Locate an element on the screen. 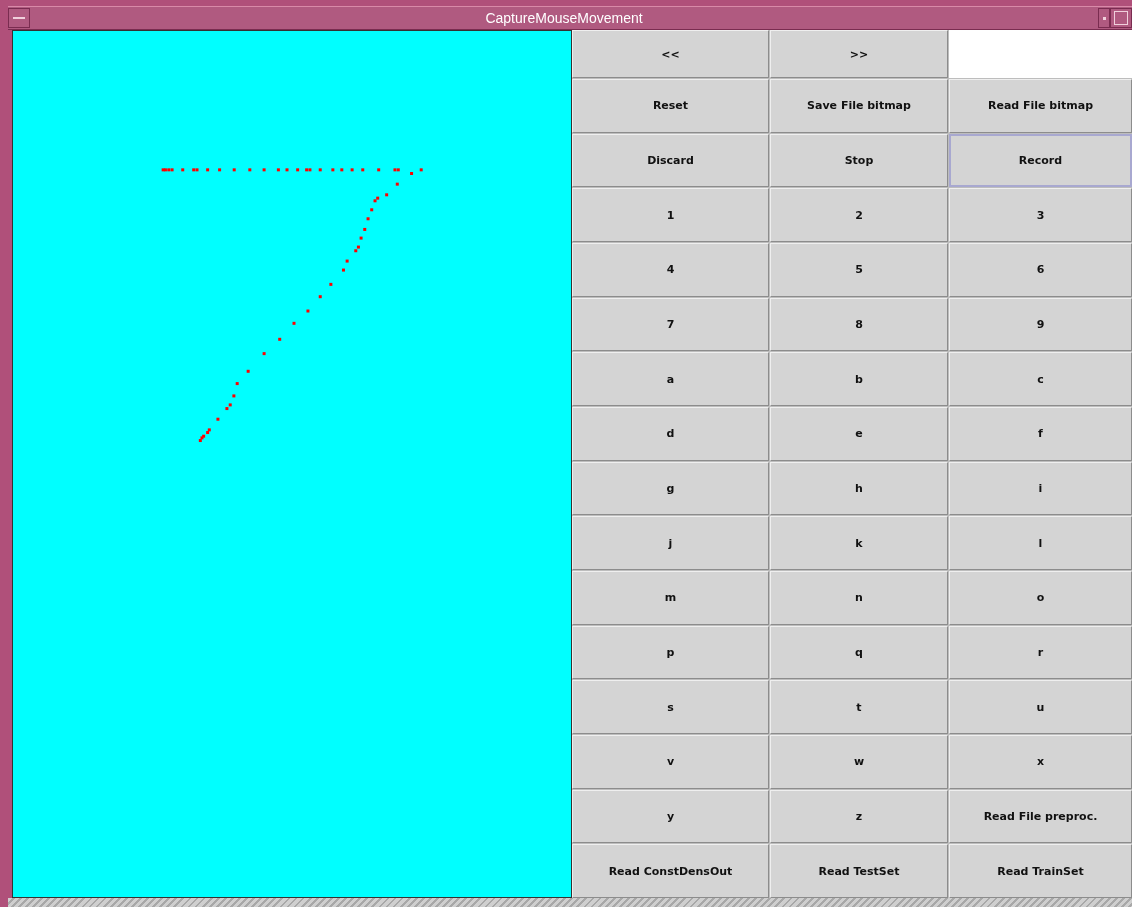  action-button: x is located at coordinates (1040, 762).